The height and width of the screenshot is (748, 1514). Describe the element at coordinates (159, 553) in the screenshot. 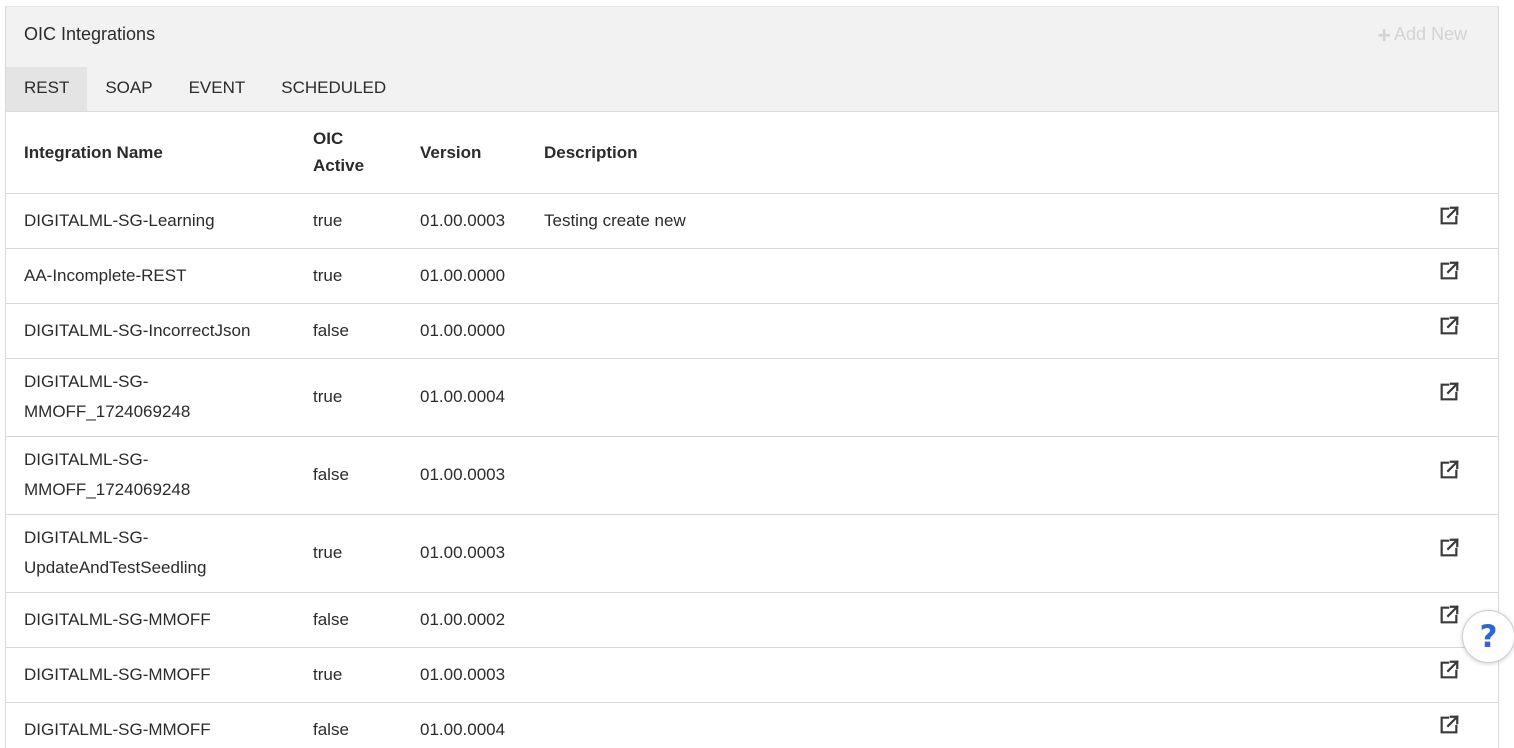

I see `integration-name-cell: DIGITALML-SG- UpdateAndTestSeedling` at that location.